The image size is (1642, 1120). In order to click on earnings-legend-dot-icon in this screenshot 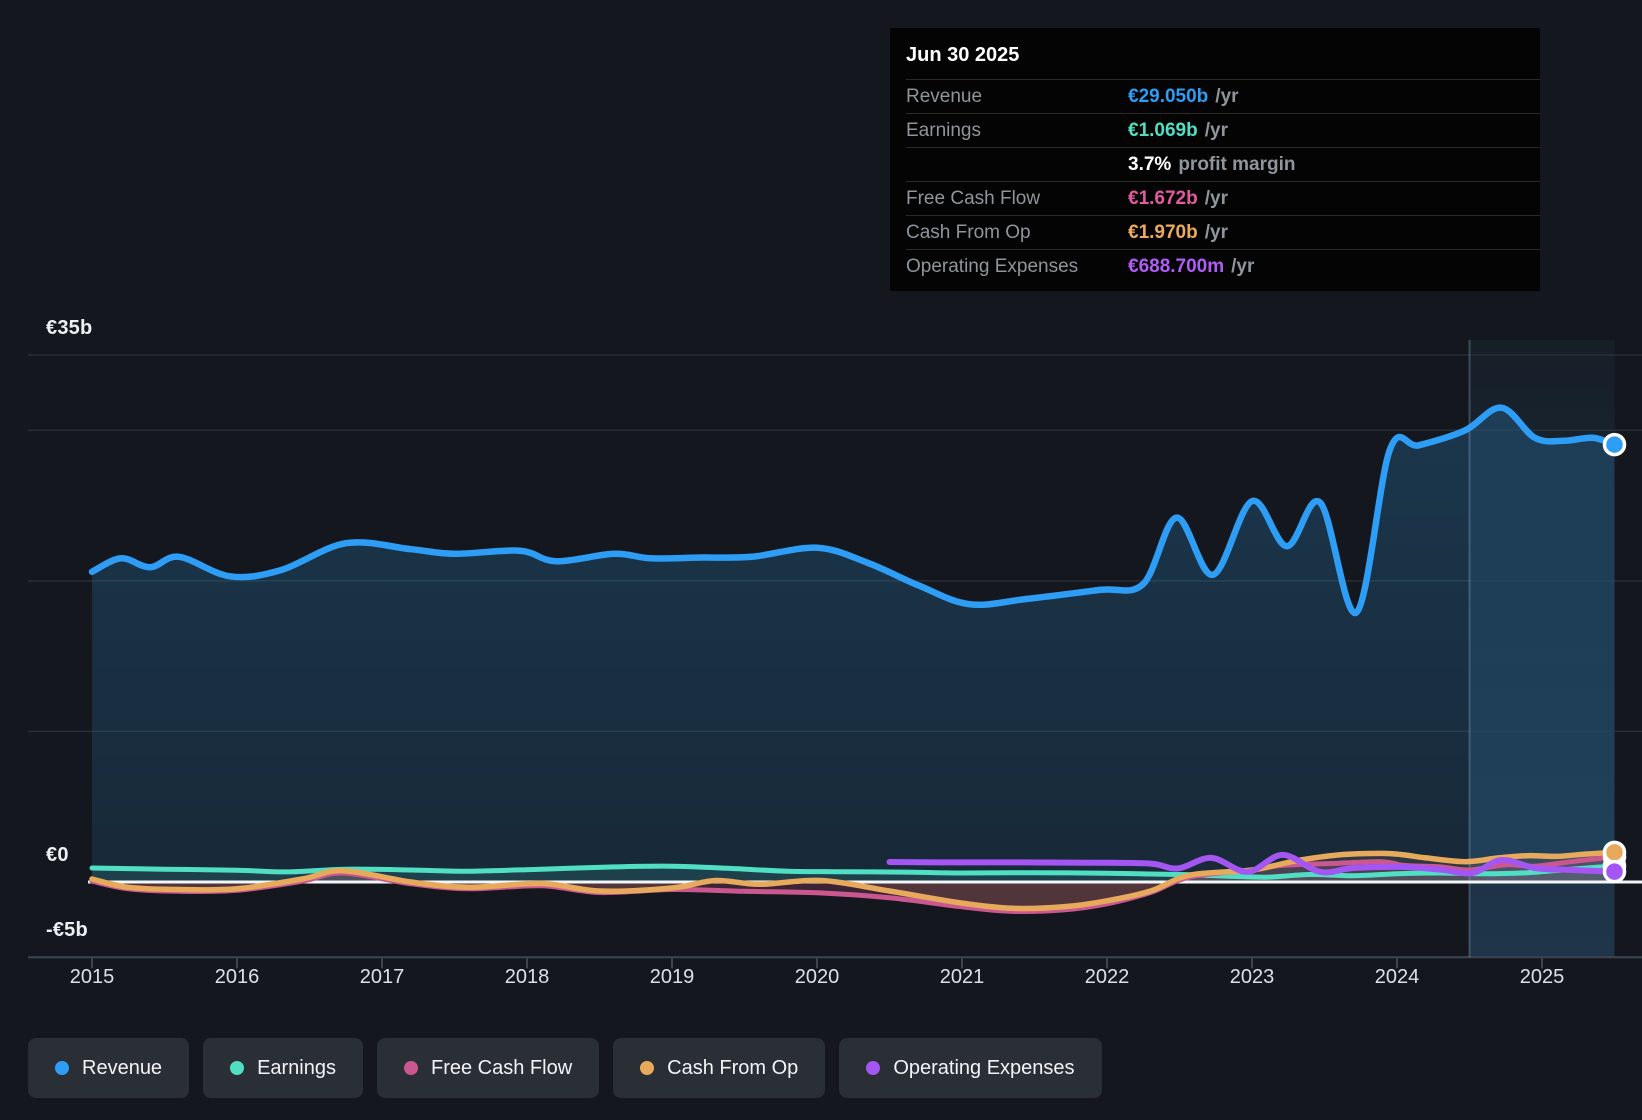, I will do `click(237, 1068)`.